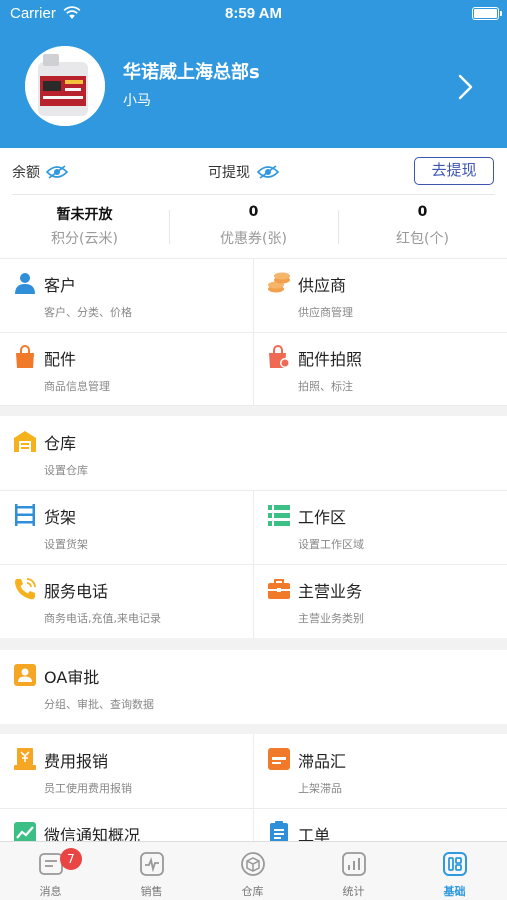  Describe the element at coordinates (66, 544) in the screenshot. I see `menu-desc: 设置货架` at that location.